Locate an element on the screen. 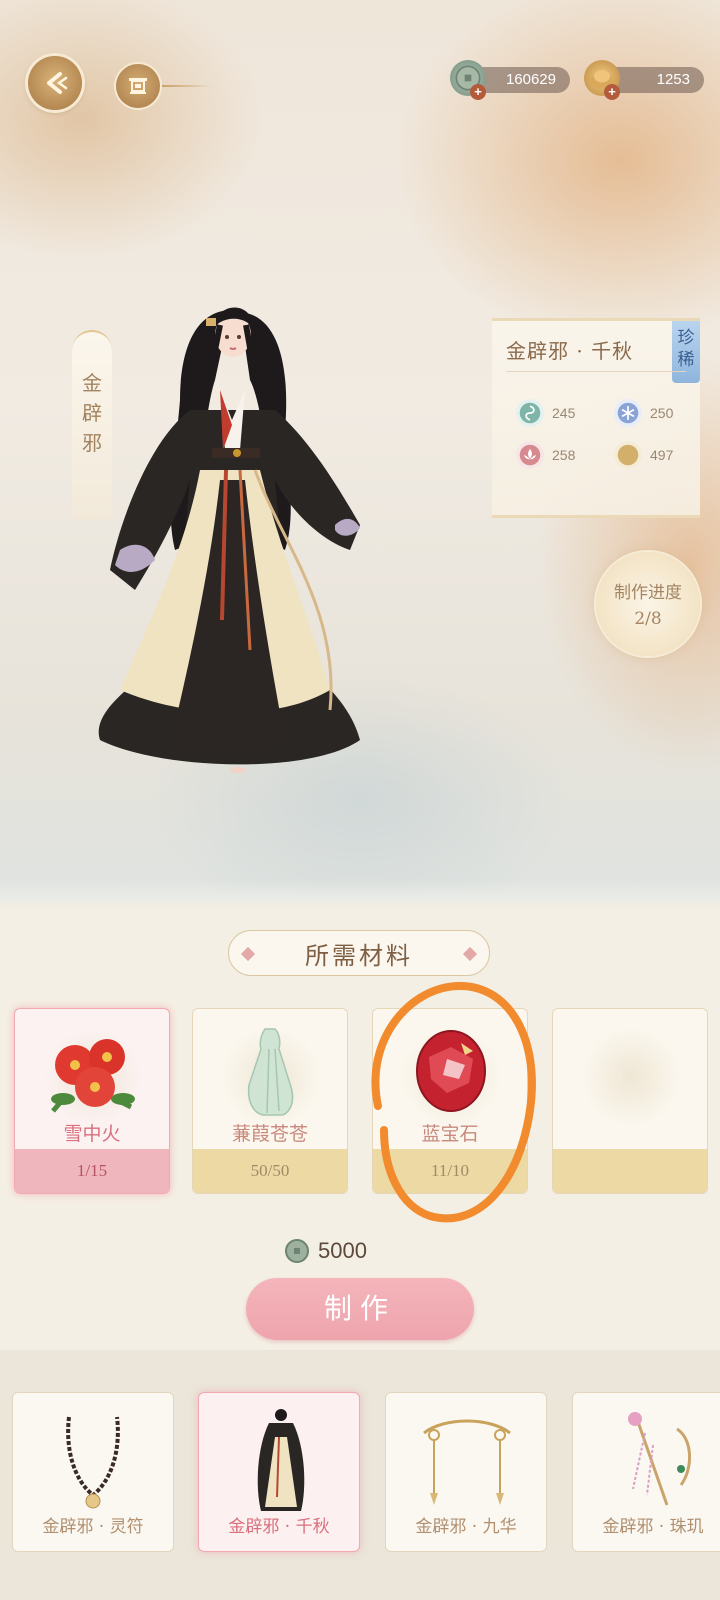 The height and width of the screenshot is (1600, 720). set-item-name: 金辟邪 · 九华 is located at coordinates (466, 1527).